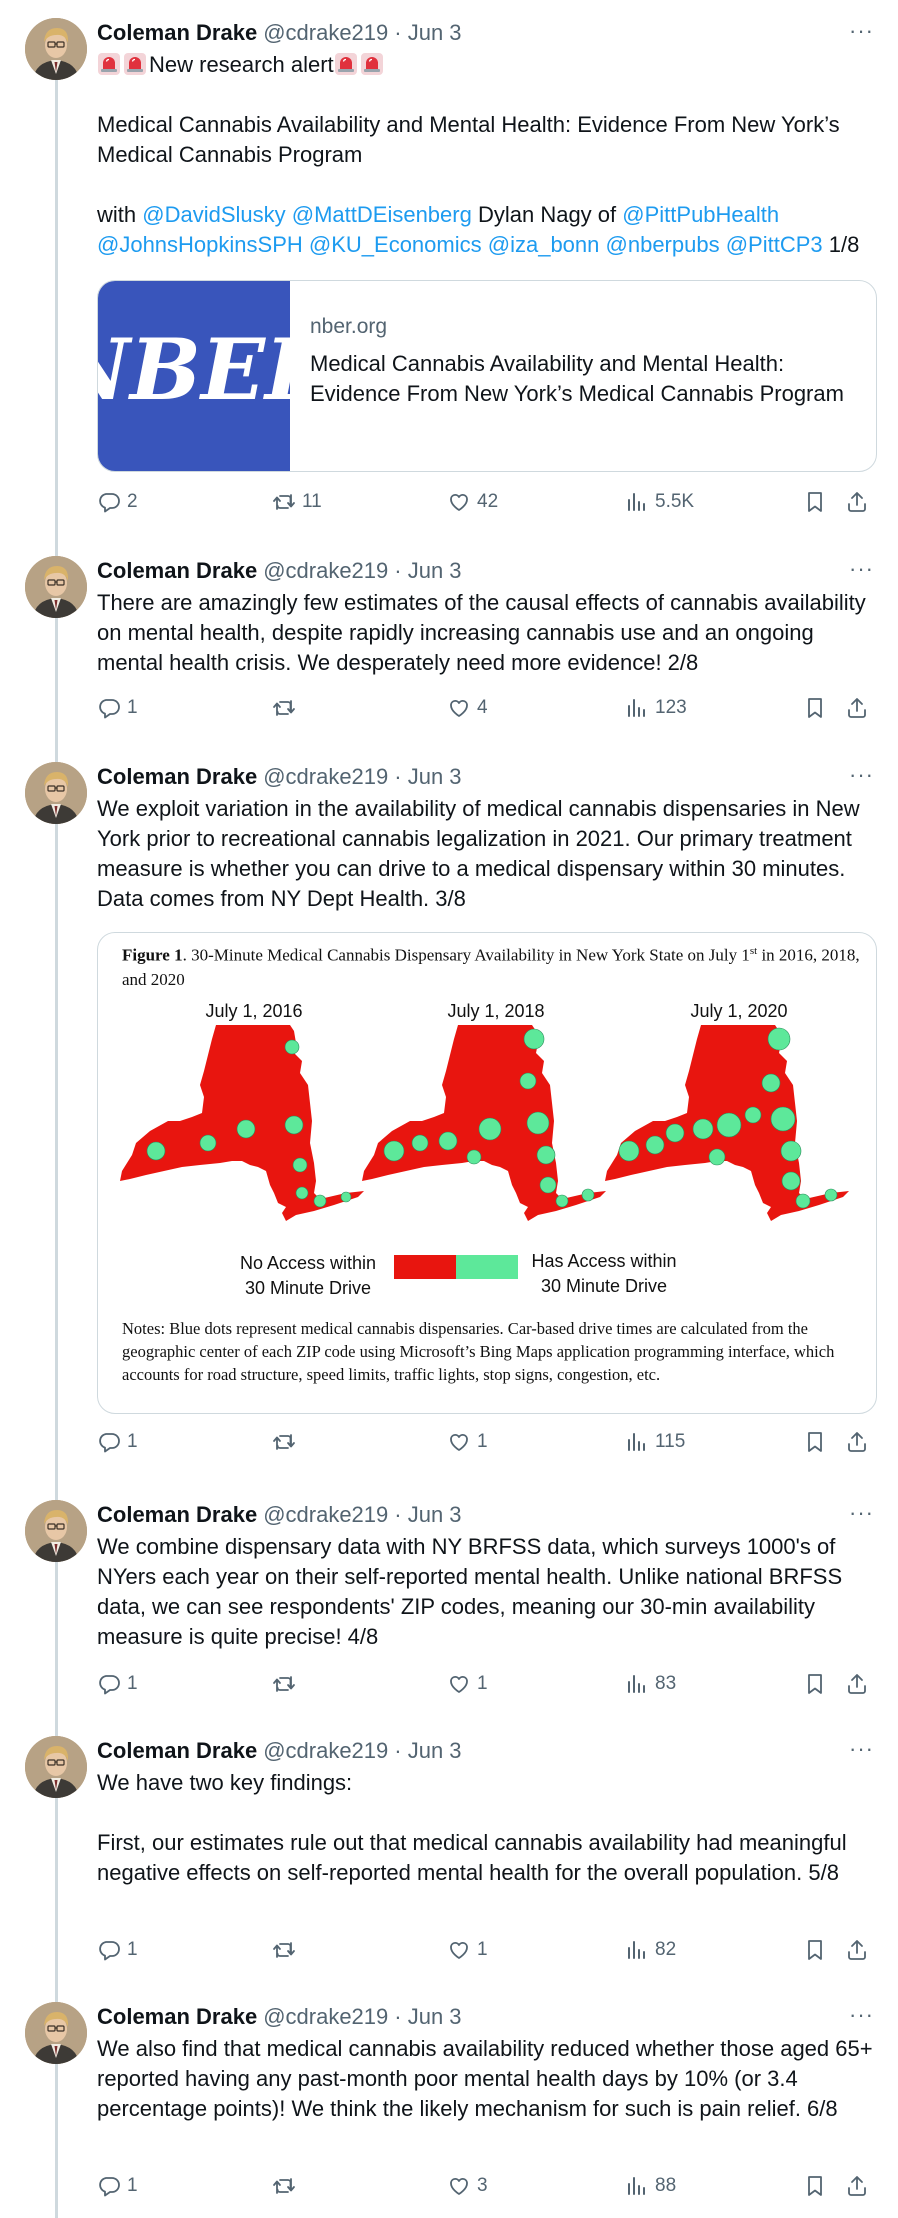  What do you see at coordinates (604, 1286) in the screenshot?
I see `legend-has-access-line: 30 Minute Drive` at bounding box center [604, 1286].